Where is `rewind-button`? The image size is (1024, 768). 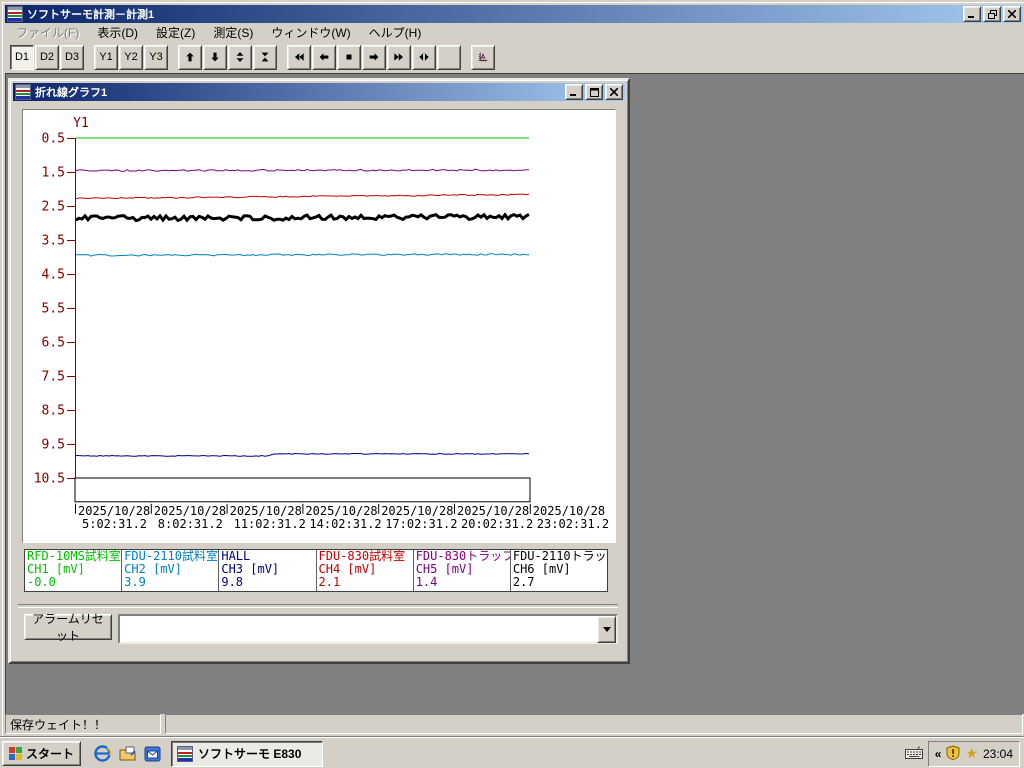
rewind-button is located at coordinates (299, 57).